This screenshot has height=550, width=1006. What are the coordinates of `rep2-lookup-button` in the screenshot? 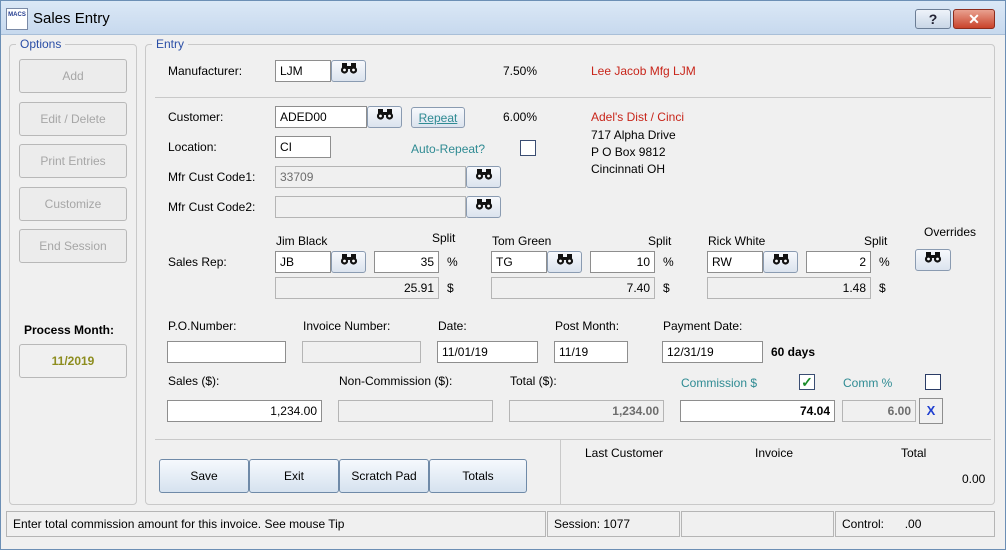 It's located at (564, 262).